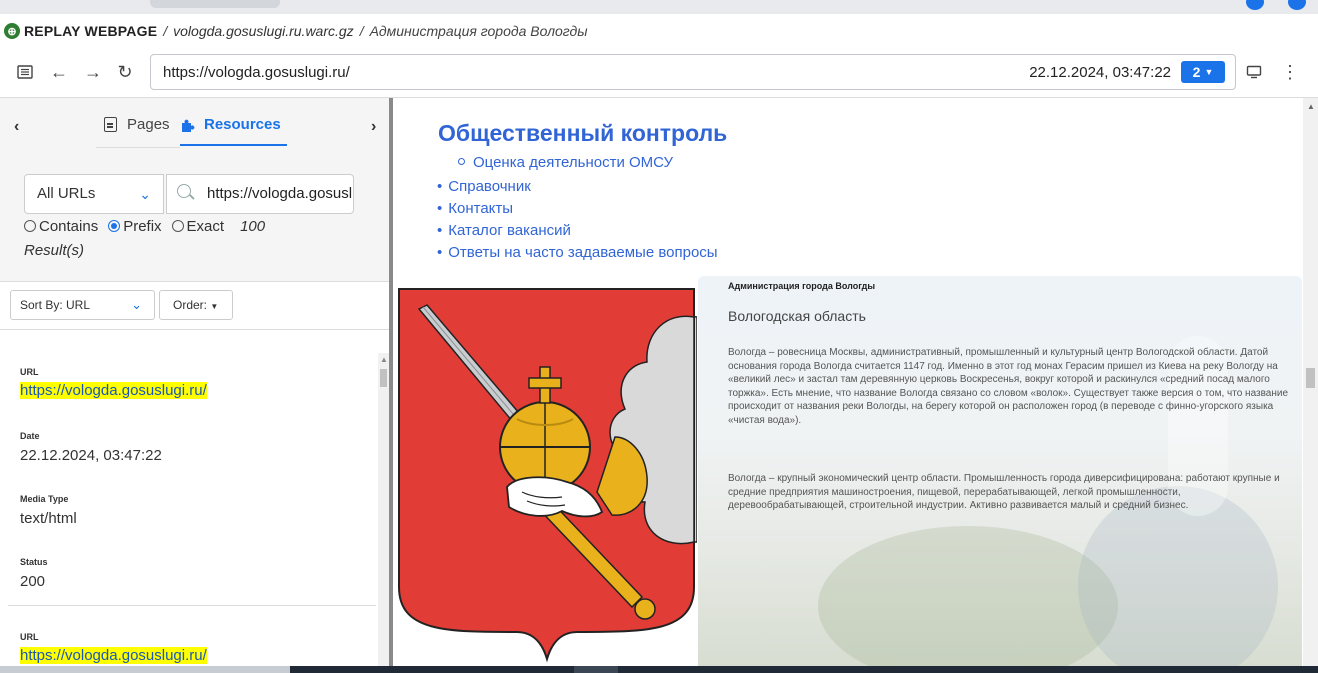 The image size is (1318, 673). I want to click on url-type-select: All URLs ⌄, so click(94, 194).